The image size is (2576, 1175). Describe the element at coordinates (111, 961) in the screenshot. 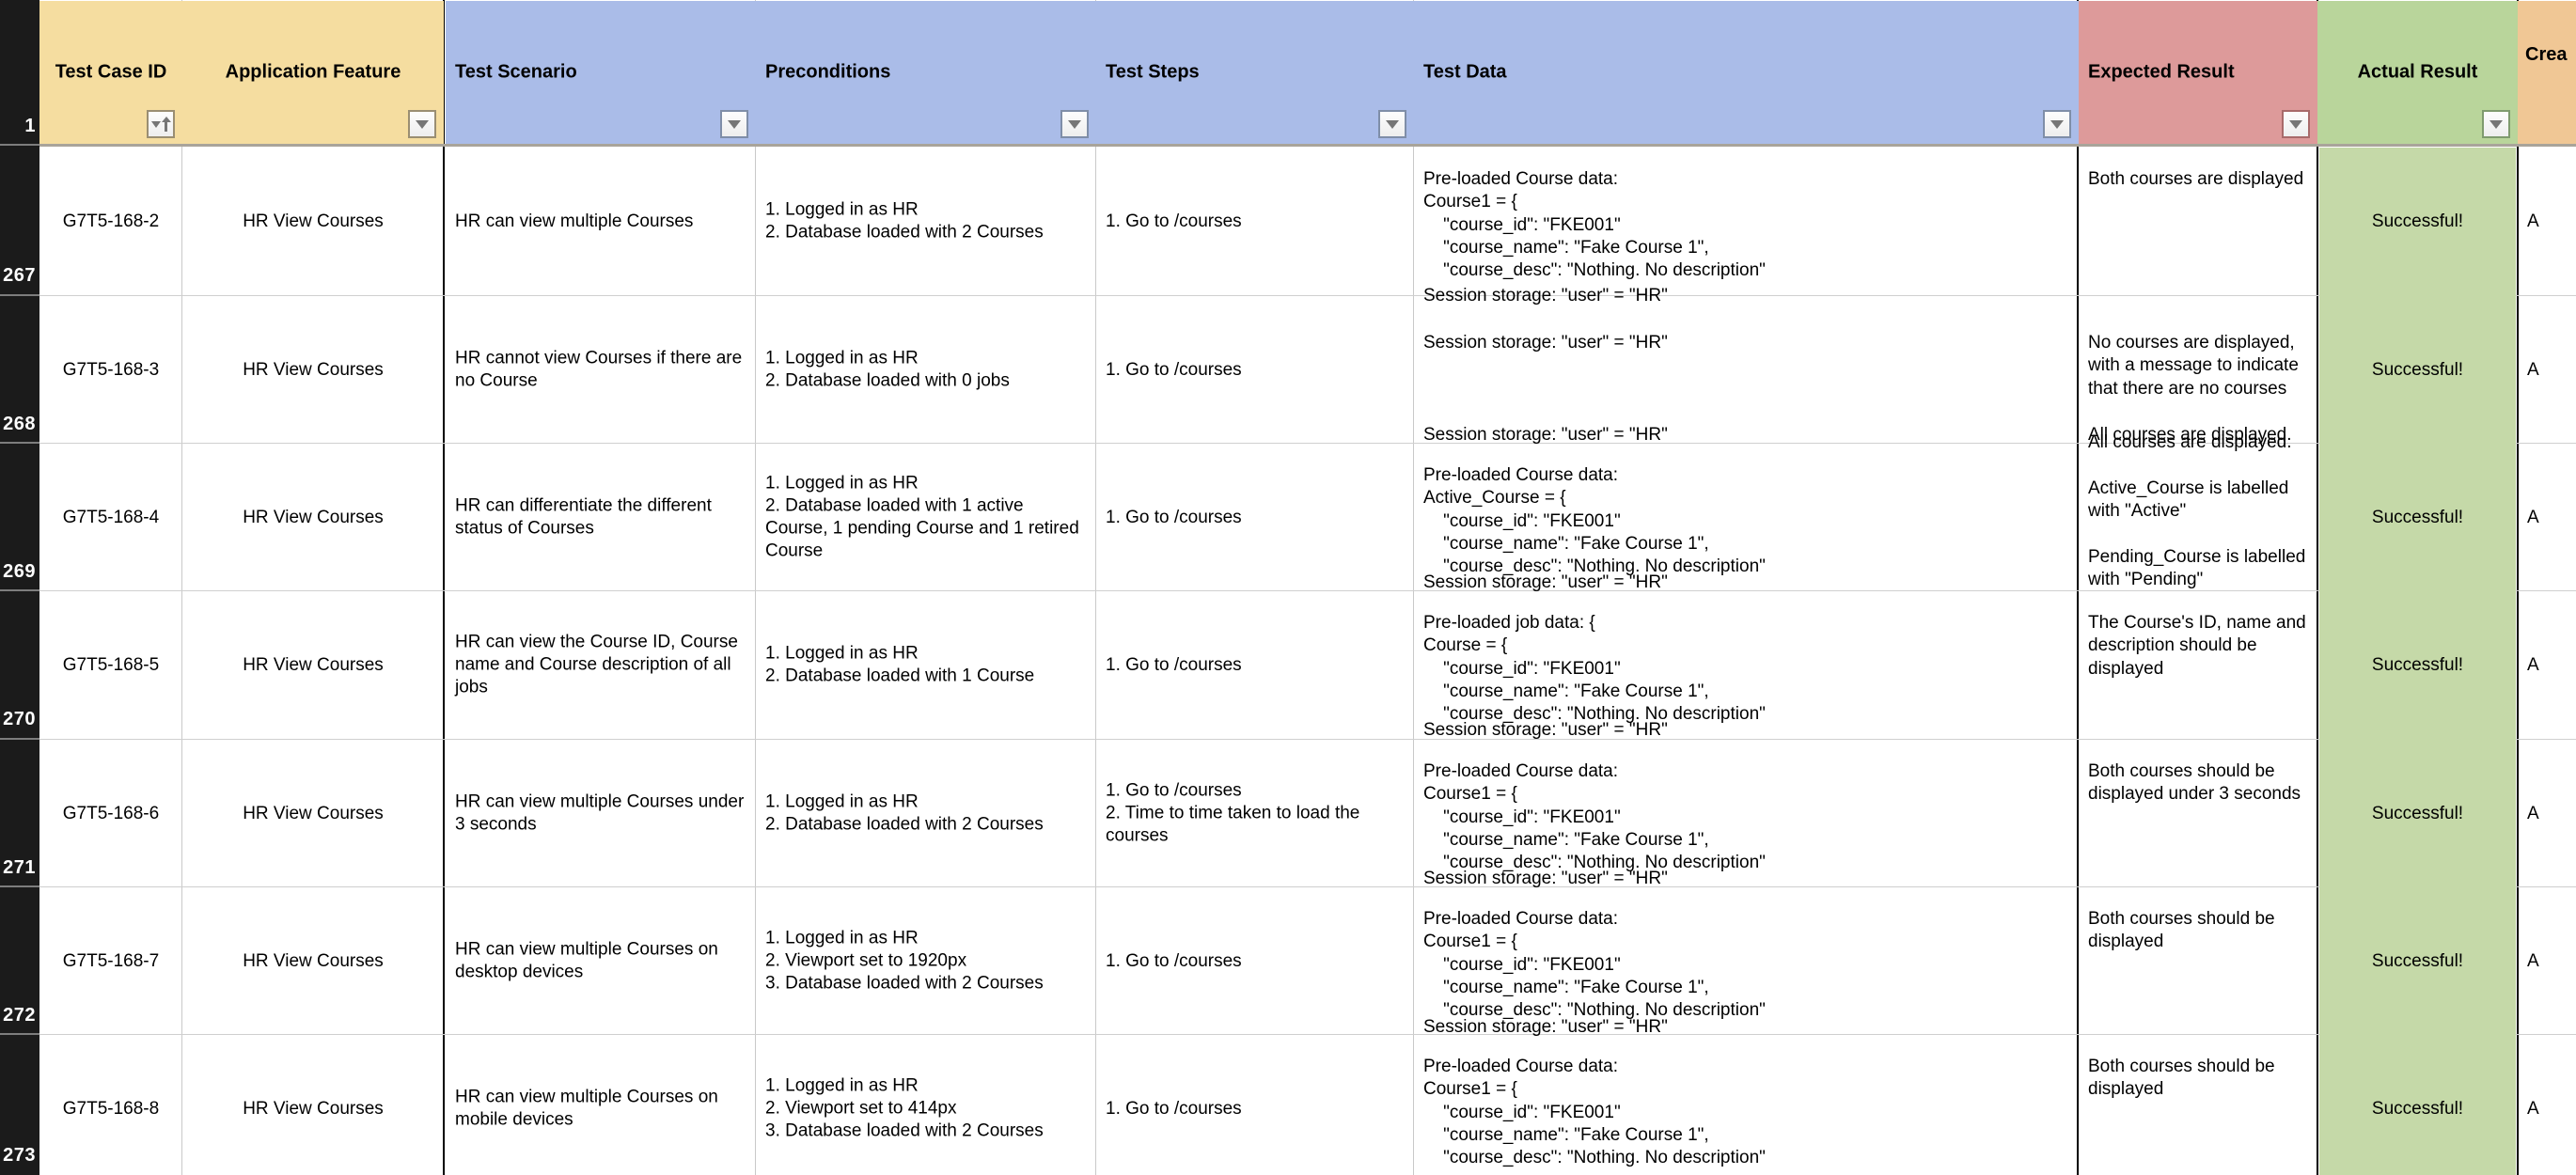

I see `cell-test-case-id: G7T5-168-7` at that location.